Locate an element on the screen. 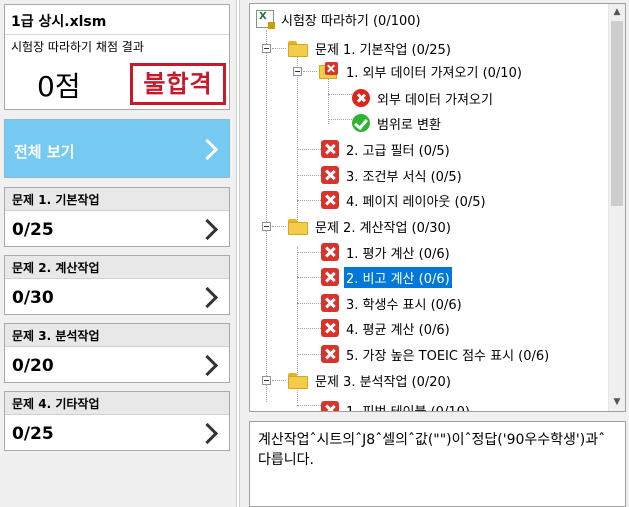 Image resolution: width=629 pixels, height=507 pixels. tree-node-item: 3. 조건부 서식 (0/5) is located at coordinates (392, 175).